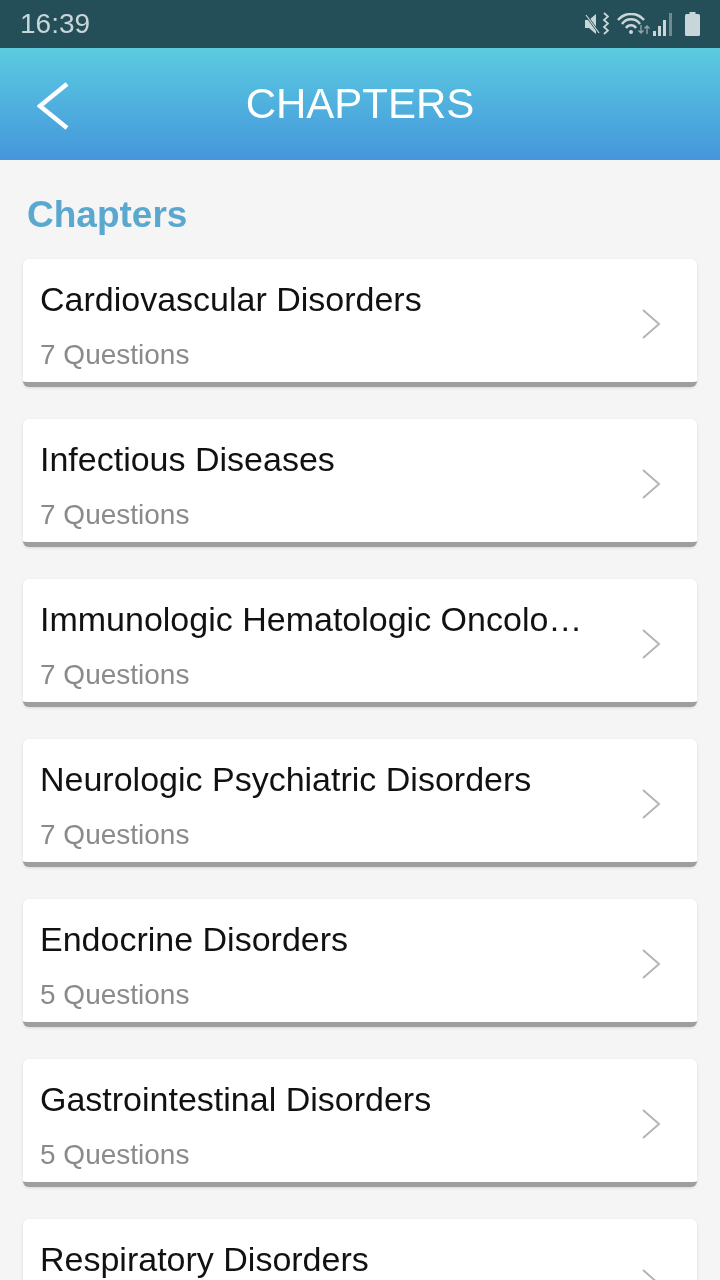 This screenshot has width=720, height=1280. What do you see at coordinates (236, 1099) in the screenshot?
I see `chapter-title: Gastrointestinal Disorders` at bounding box center [236, 1099].